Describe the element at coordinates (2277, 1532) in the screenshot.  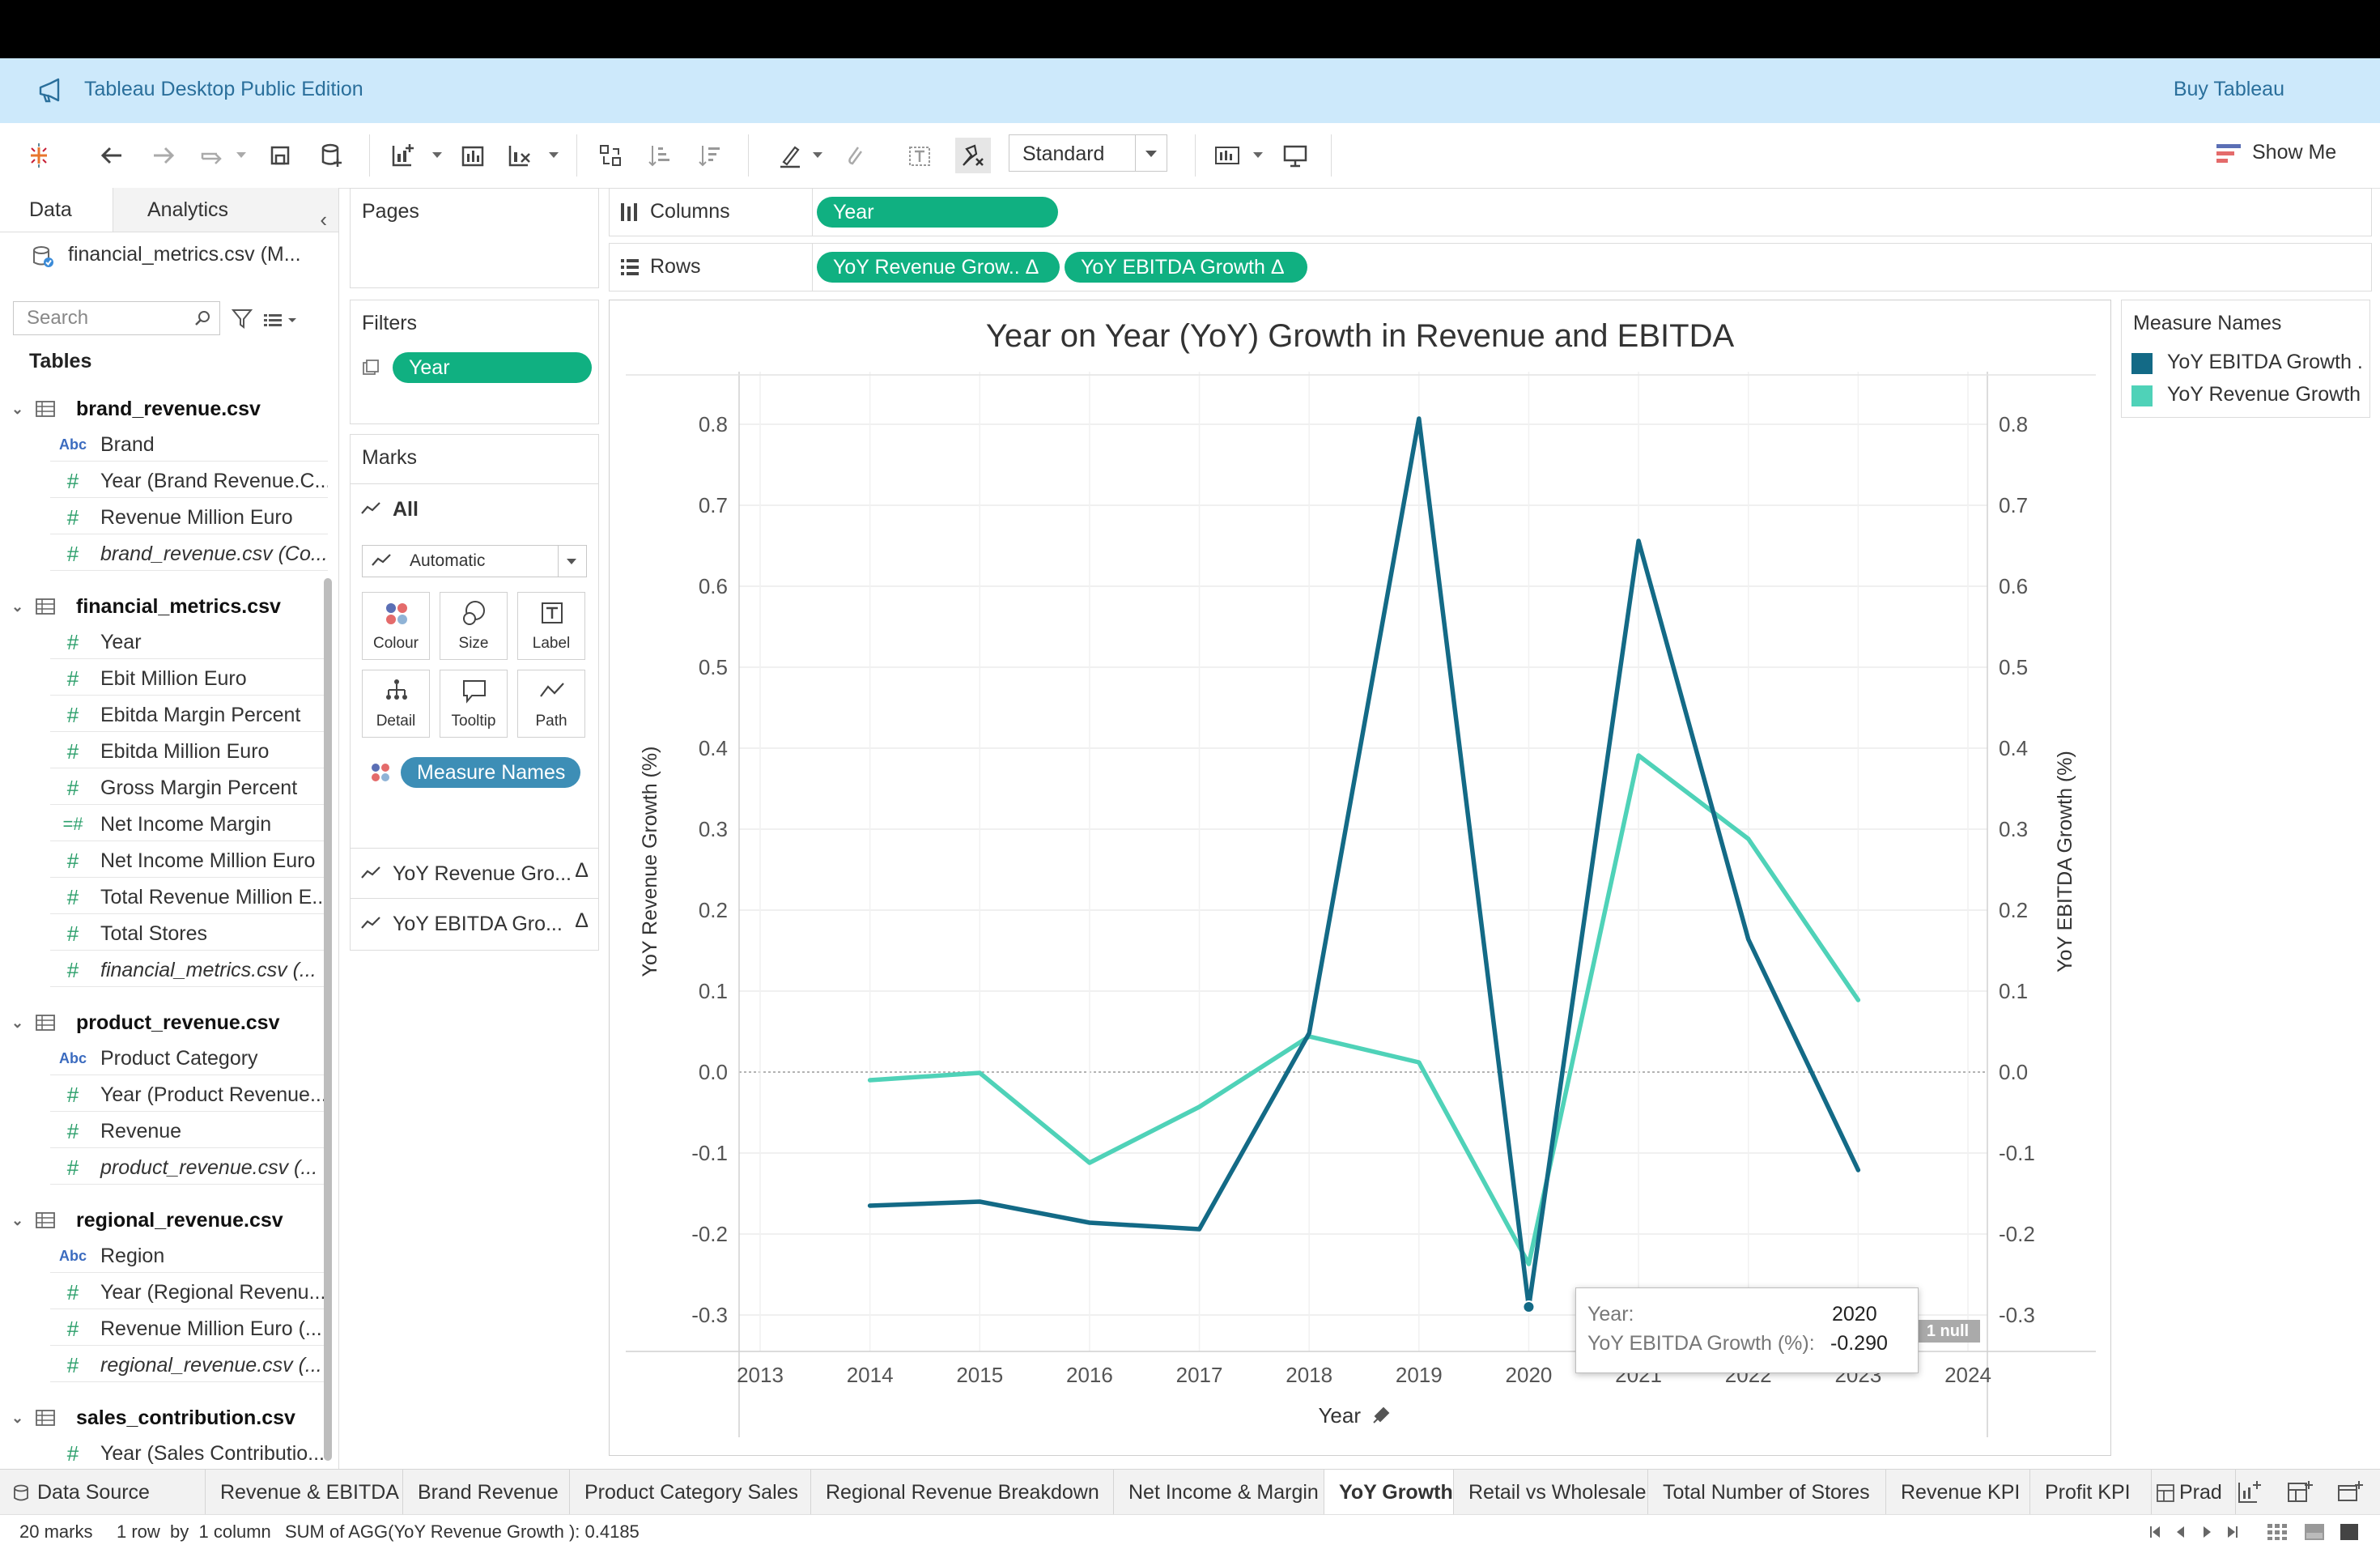
I see `show-filmstrip-icon` at that location.